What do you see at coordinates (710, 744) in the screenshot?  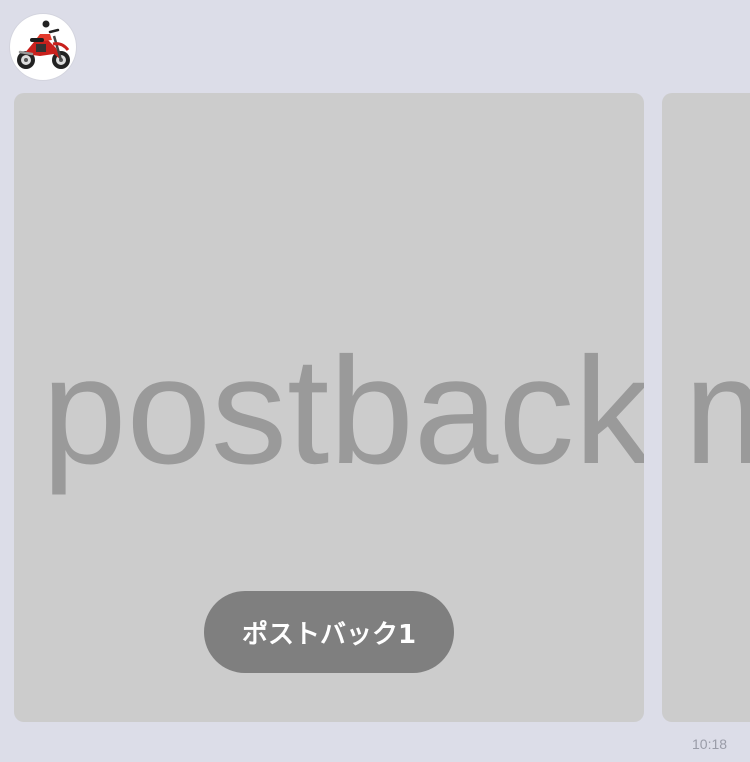 I see `message-timestamp: 10:18` at bounding box center [710, 744].